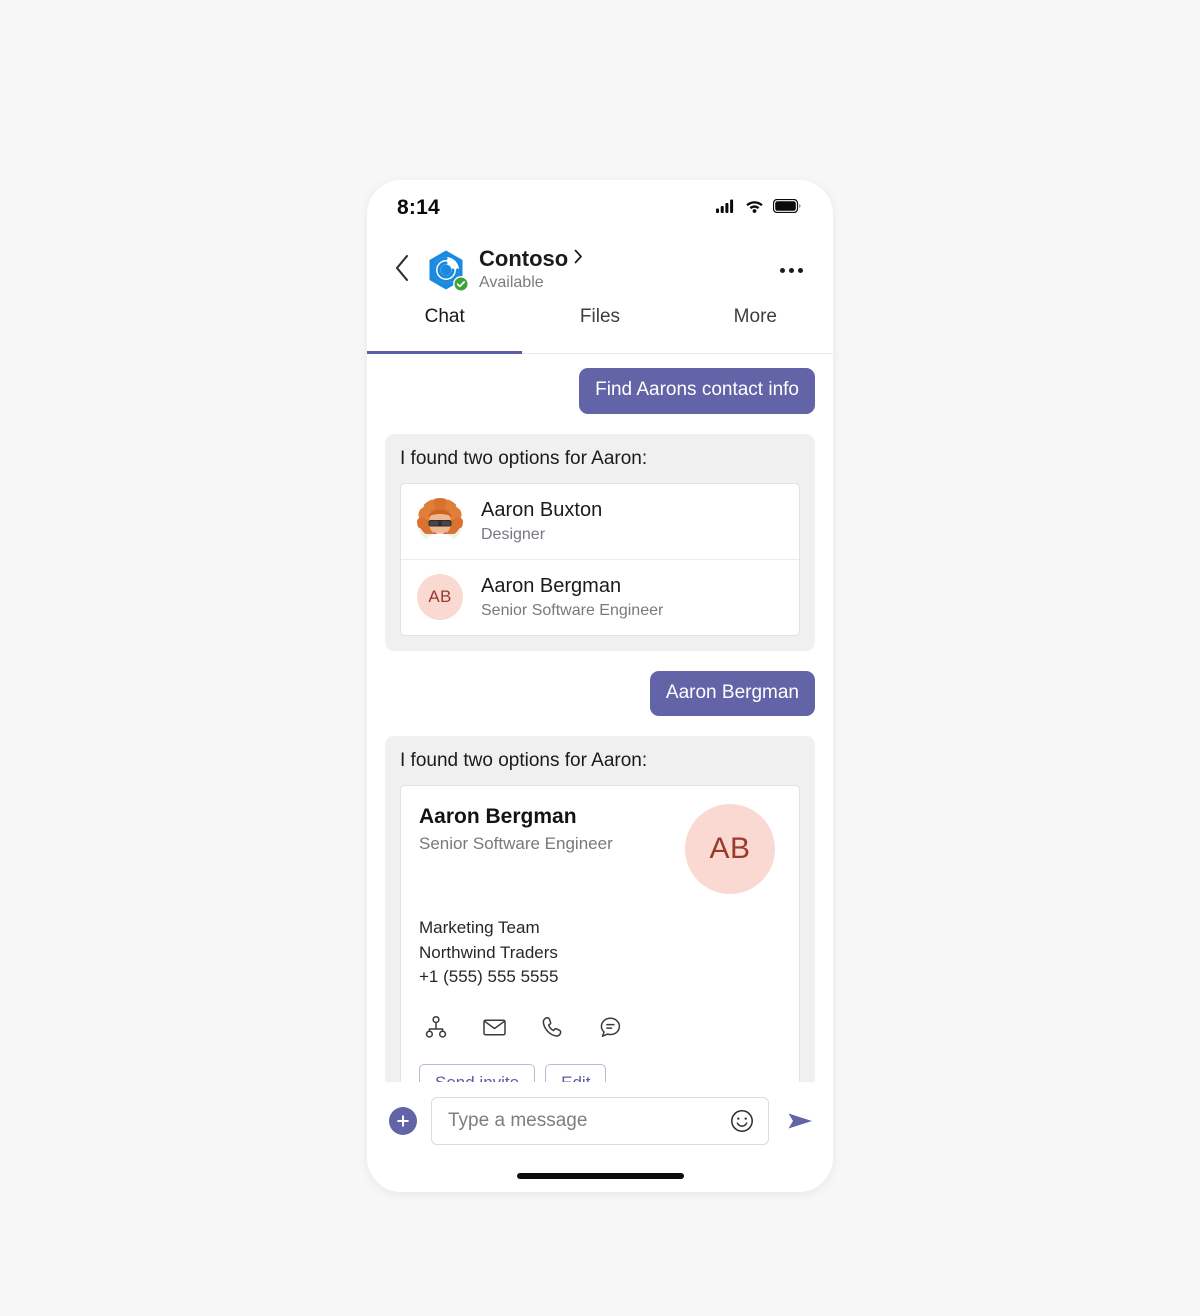 This screenshot has height=1316, width=1200. I want to click on back-button, so click(402, 270).